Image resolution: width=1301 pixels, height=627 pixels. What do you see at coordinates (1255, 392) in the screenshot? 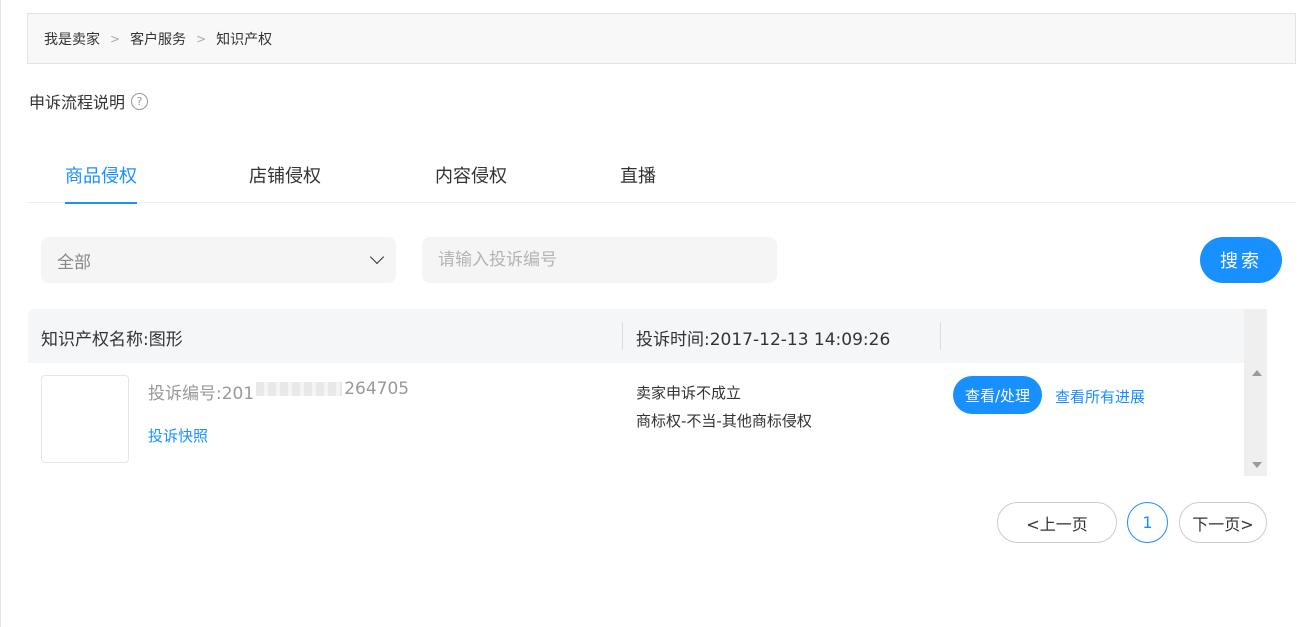
I see `table-scrollbar` at bounding box center [1255, 392].